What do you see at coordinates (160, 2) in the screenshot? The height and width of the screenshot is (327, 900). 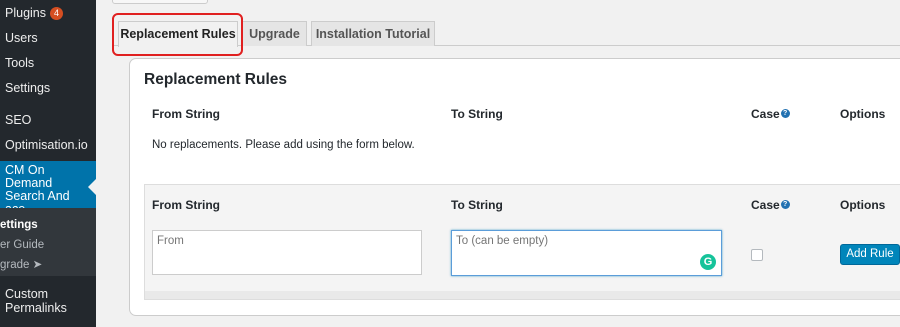 I see `top-button` at bounding box center [160, 2].